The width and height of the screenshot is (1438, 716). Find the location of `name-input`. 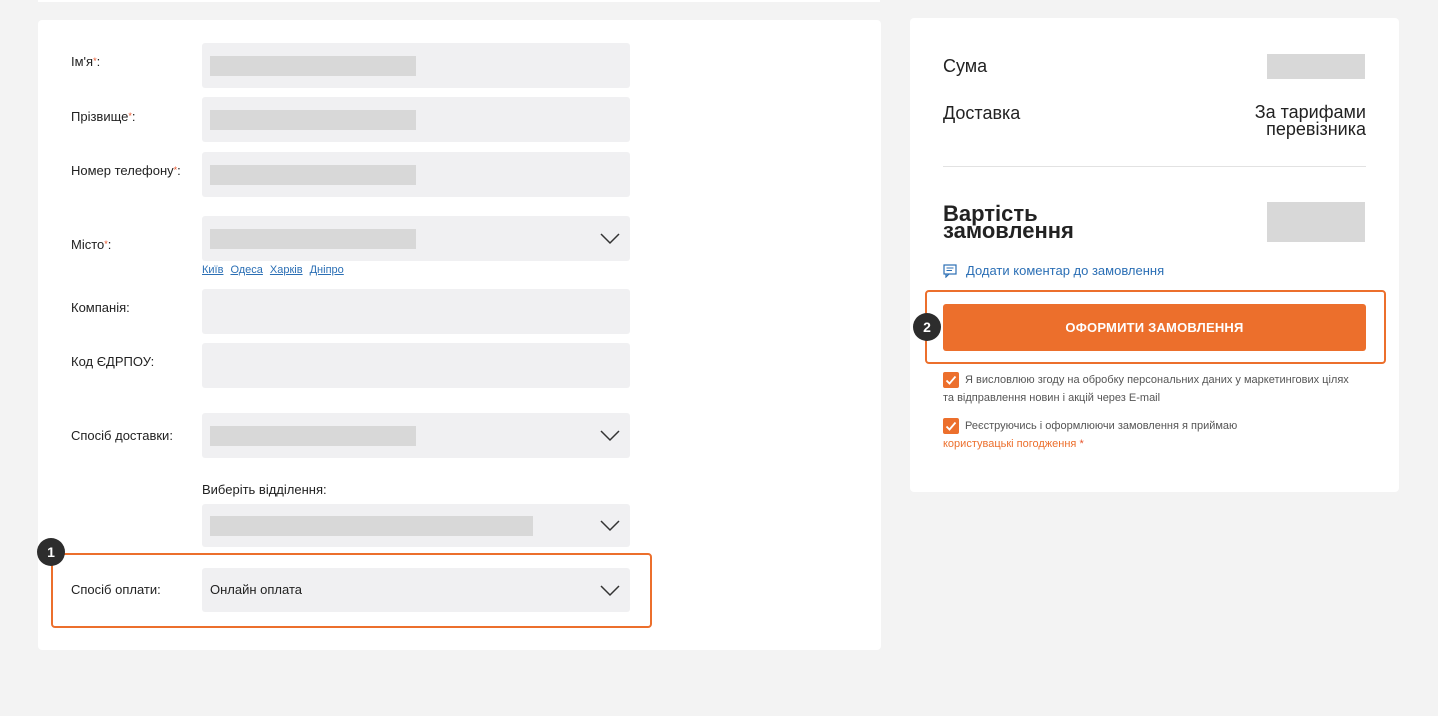

name-input is located at coordinates (416, 65).